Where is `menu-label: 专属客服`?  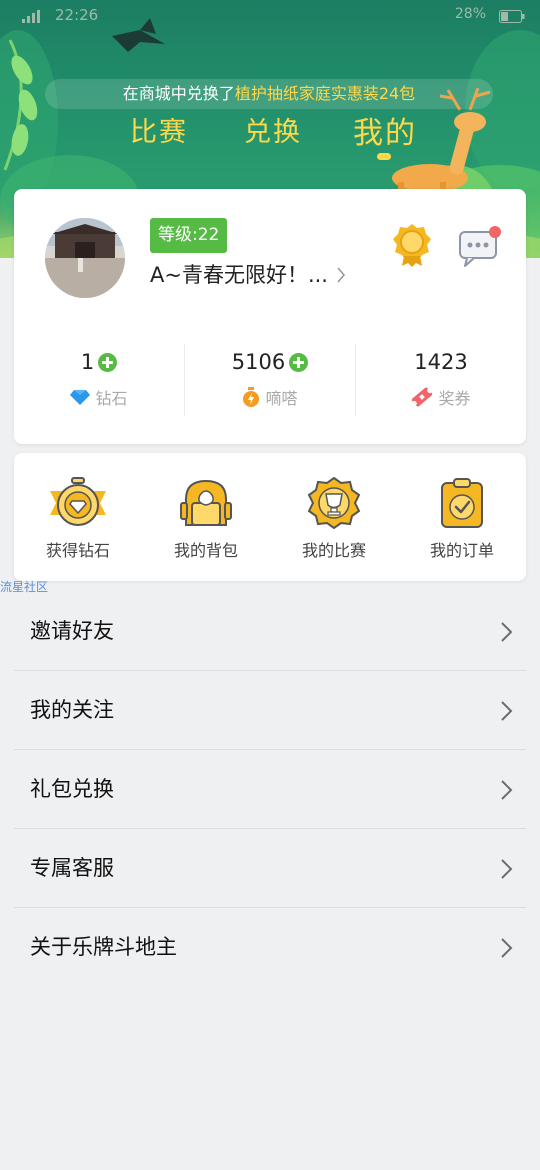 menu-label: 专属客服 is located at coordinates (72, 868).